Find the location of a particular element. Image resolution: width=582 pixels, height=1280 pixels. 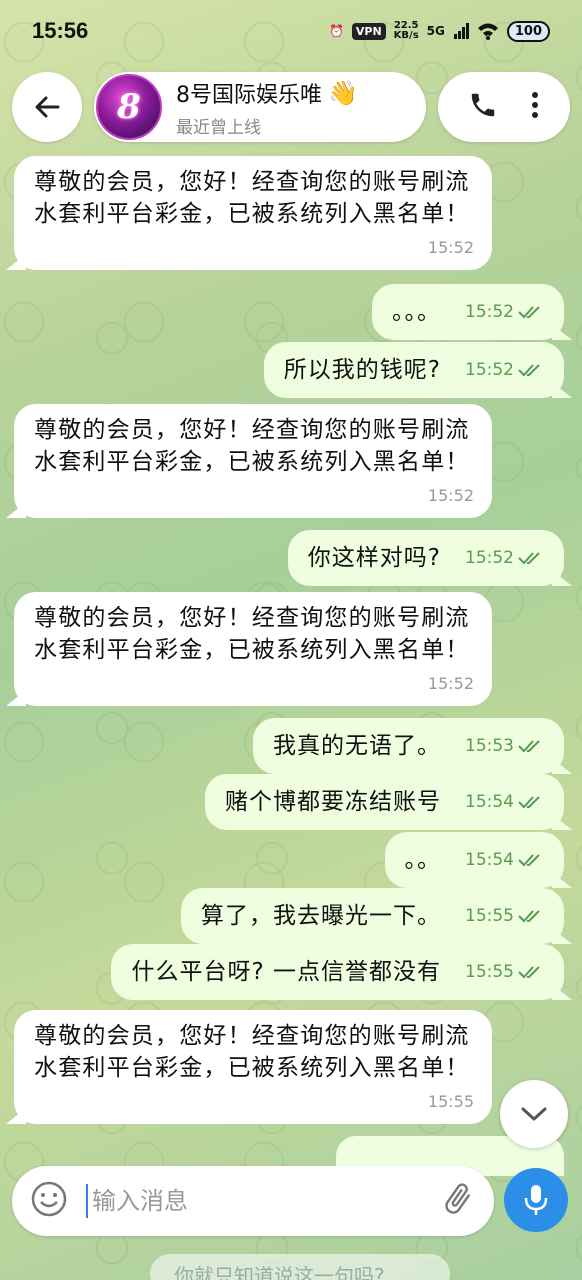

wifi-icon is located at coordinates (487, 31).